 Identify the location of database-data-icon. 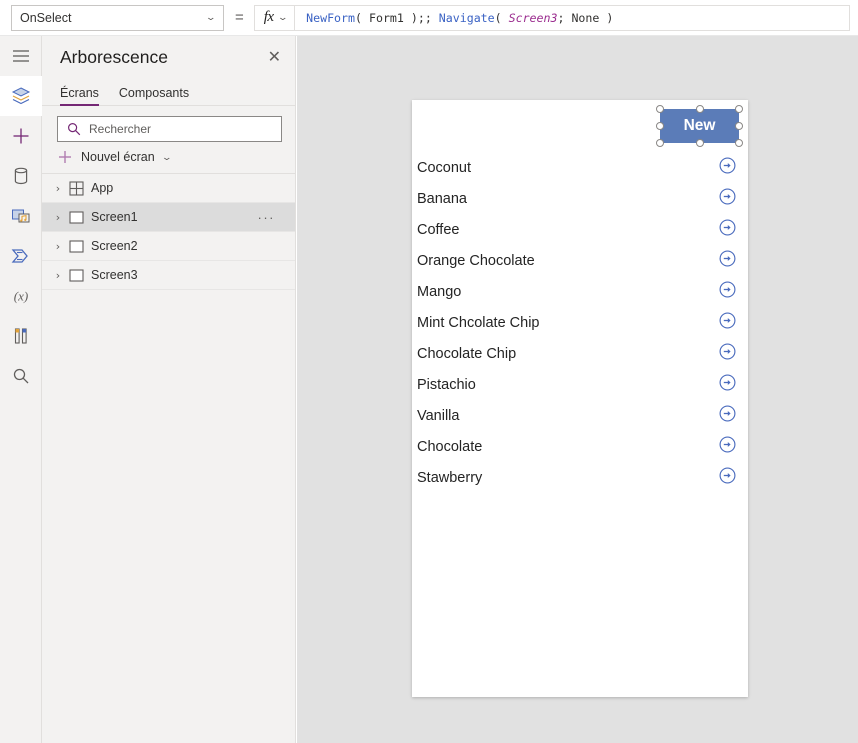
(21, 176).